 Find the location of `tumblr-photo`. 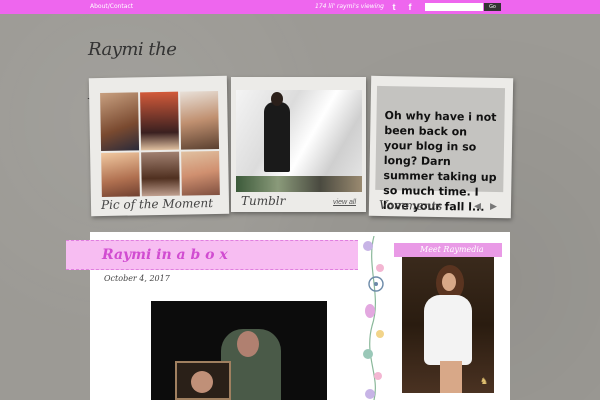

tumblr-photo is located at coordinates (299, 141).